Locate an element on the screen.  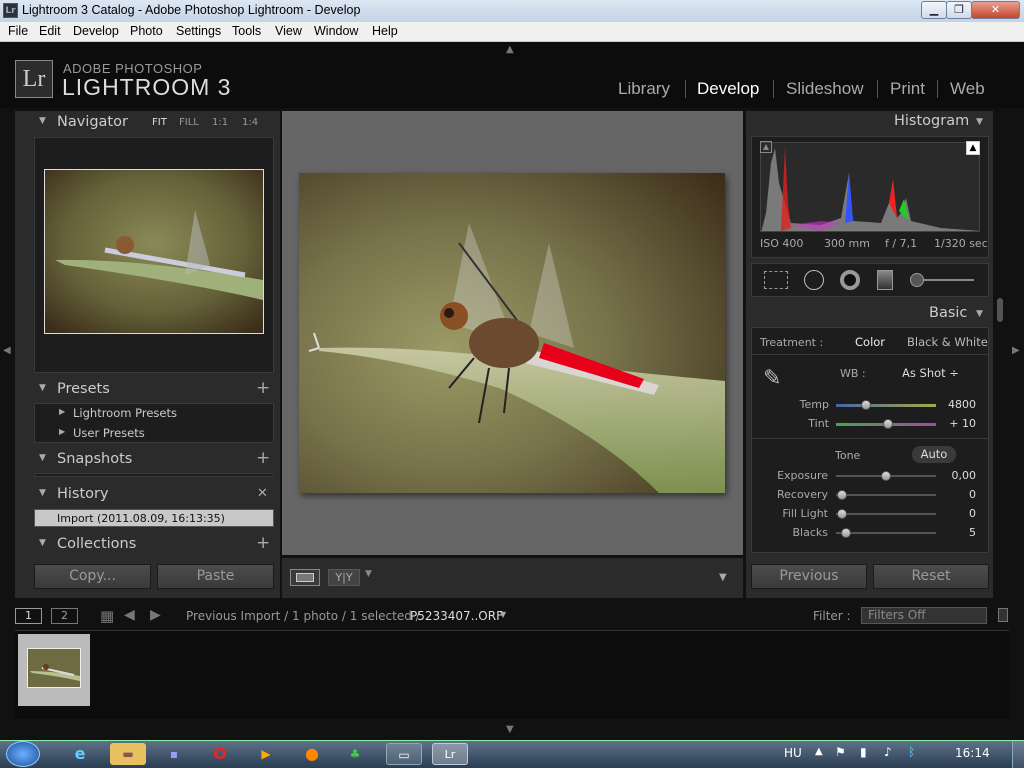
opera-icon: O is located at coordinates (220, 754).